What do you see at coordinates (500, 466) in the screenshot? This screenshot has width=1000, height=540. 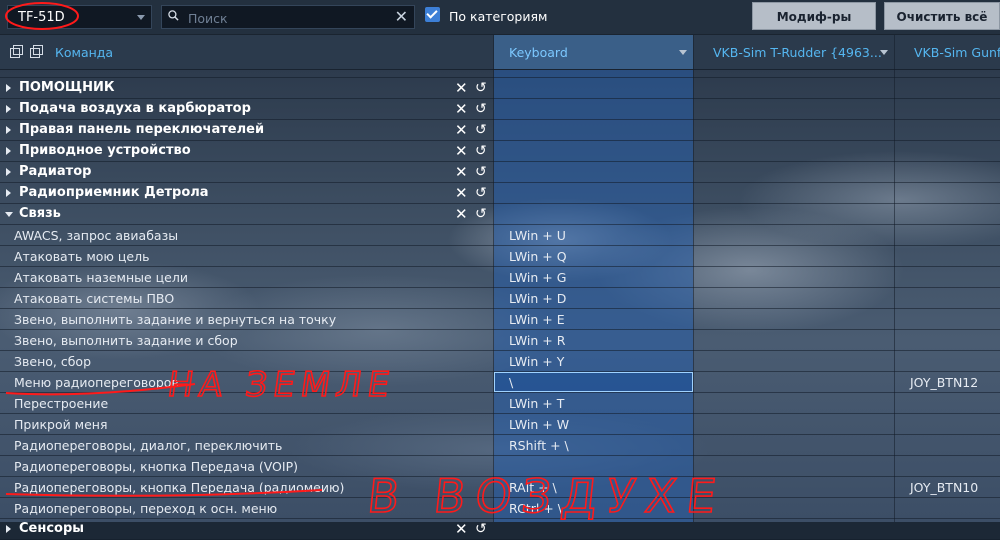 I see `table-row: Радиопереговоры, кнопка Передача (VOIP)` at bounding box center [500, 466].